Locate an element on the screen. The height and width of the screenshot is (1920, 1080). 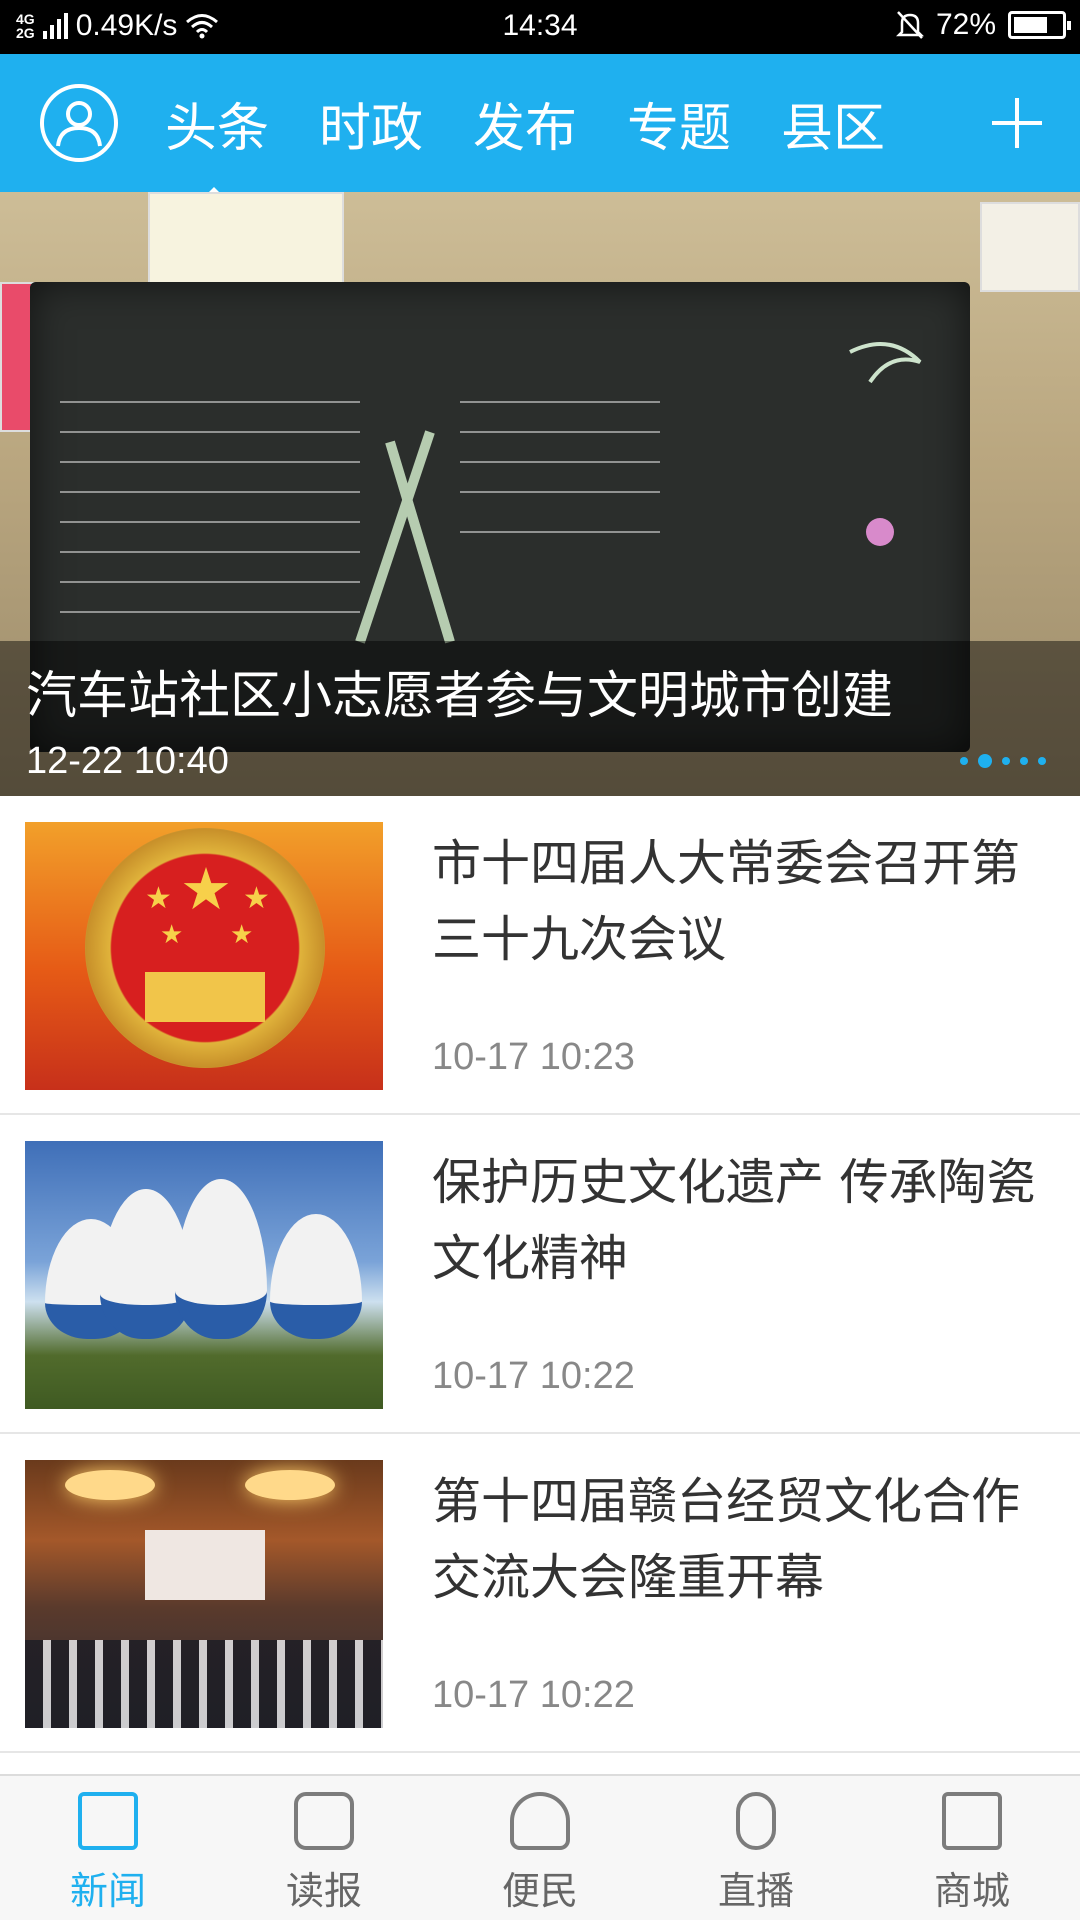
nav-label: 直播 is located at coordinates (755, 1891).